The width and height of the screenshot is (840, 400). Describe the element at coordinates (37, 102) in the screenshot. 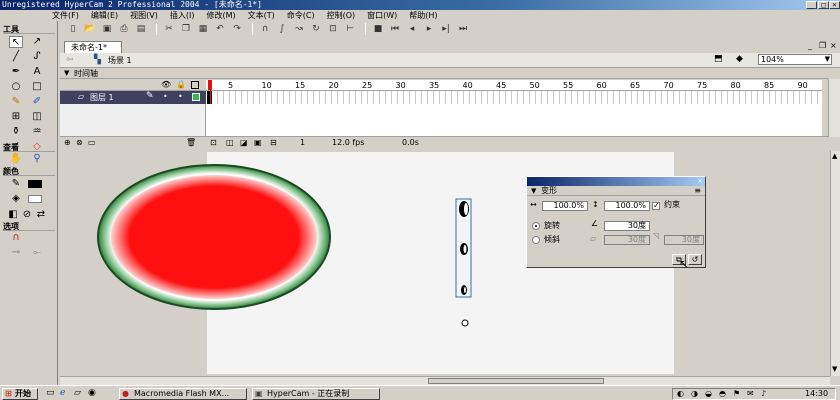

I see `brush-tool-icon: ✐` at that location.